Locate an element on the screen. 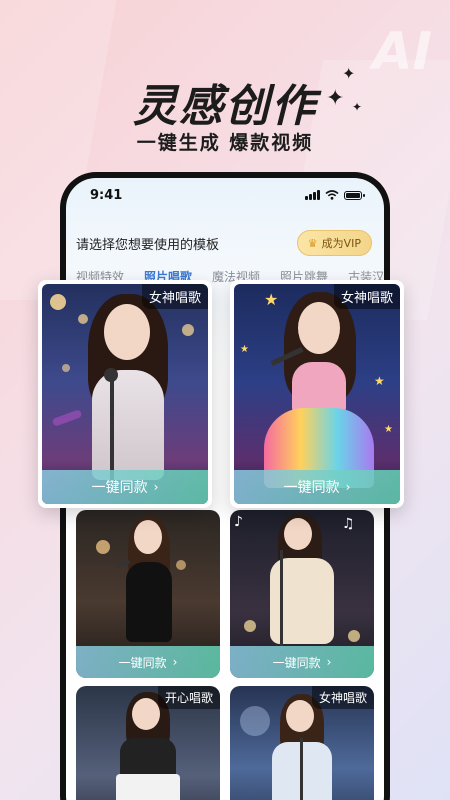 The image size is (450, 800). status-bar: 9:41 is located at coordinates (225, 195).